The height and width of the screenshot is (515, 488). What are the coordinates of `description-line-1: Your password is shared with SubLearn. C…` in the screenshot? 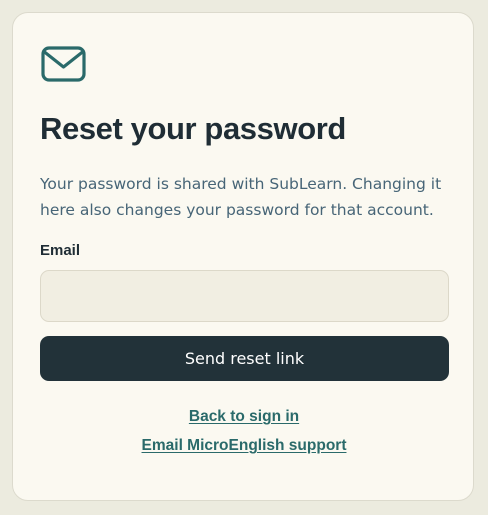 It's located at (241, 184).